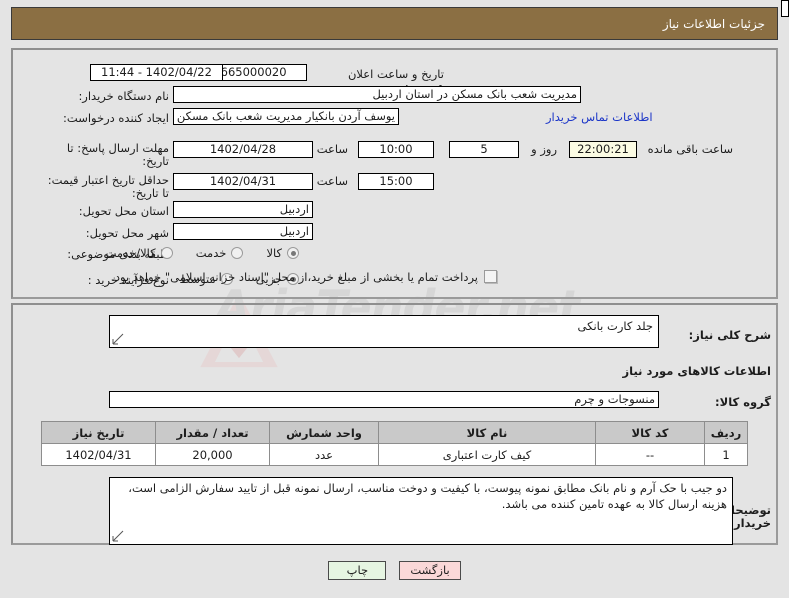  I want to click on buyer-org-label: نام دستگاه خریدار:, so click(123, 96).